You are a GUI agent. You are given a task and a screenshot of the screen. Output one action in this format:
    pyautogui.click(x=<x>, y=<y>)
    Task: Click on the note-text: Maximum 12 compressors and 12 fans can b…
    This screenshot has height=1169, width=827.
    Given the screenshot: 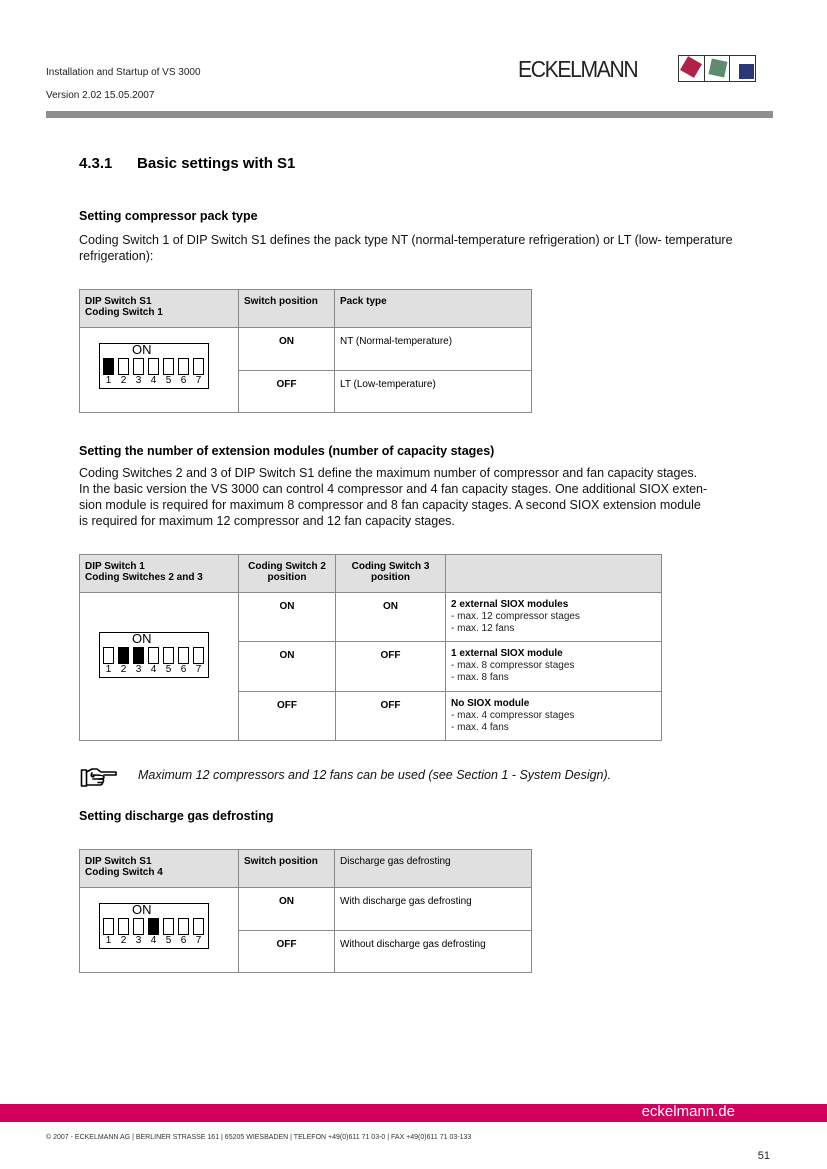 What is the action you would take?
    pyautogui.click(x=375, y=775)
    